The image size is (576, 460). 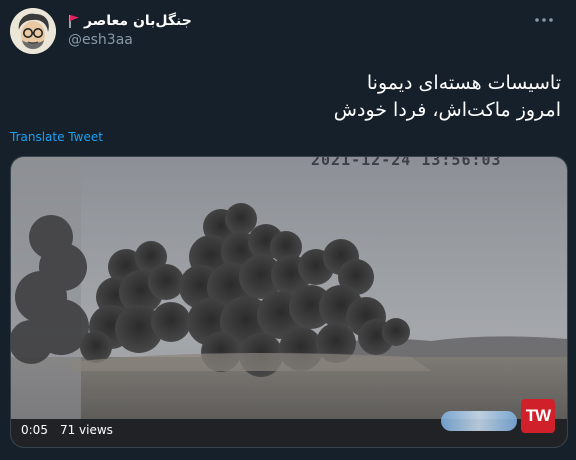 I want to click on channel-logo: TW, so click(x=538, y=416).